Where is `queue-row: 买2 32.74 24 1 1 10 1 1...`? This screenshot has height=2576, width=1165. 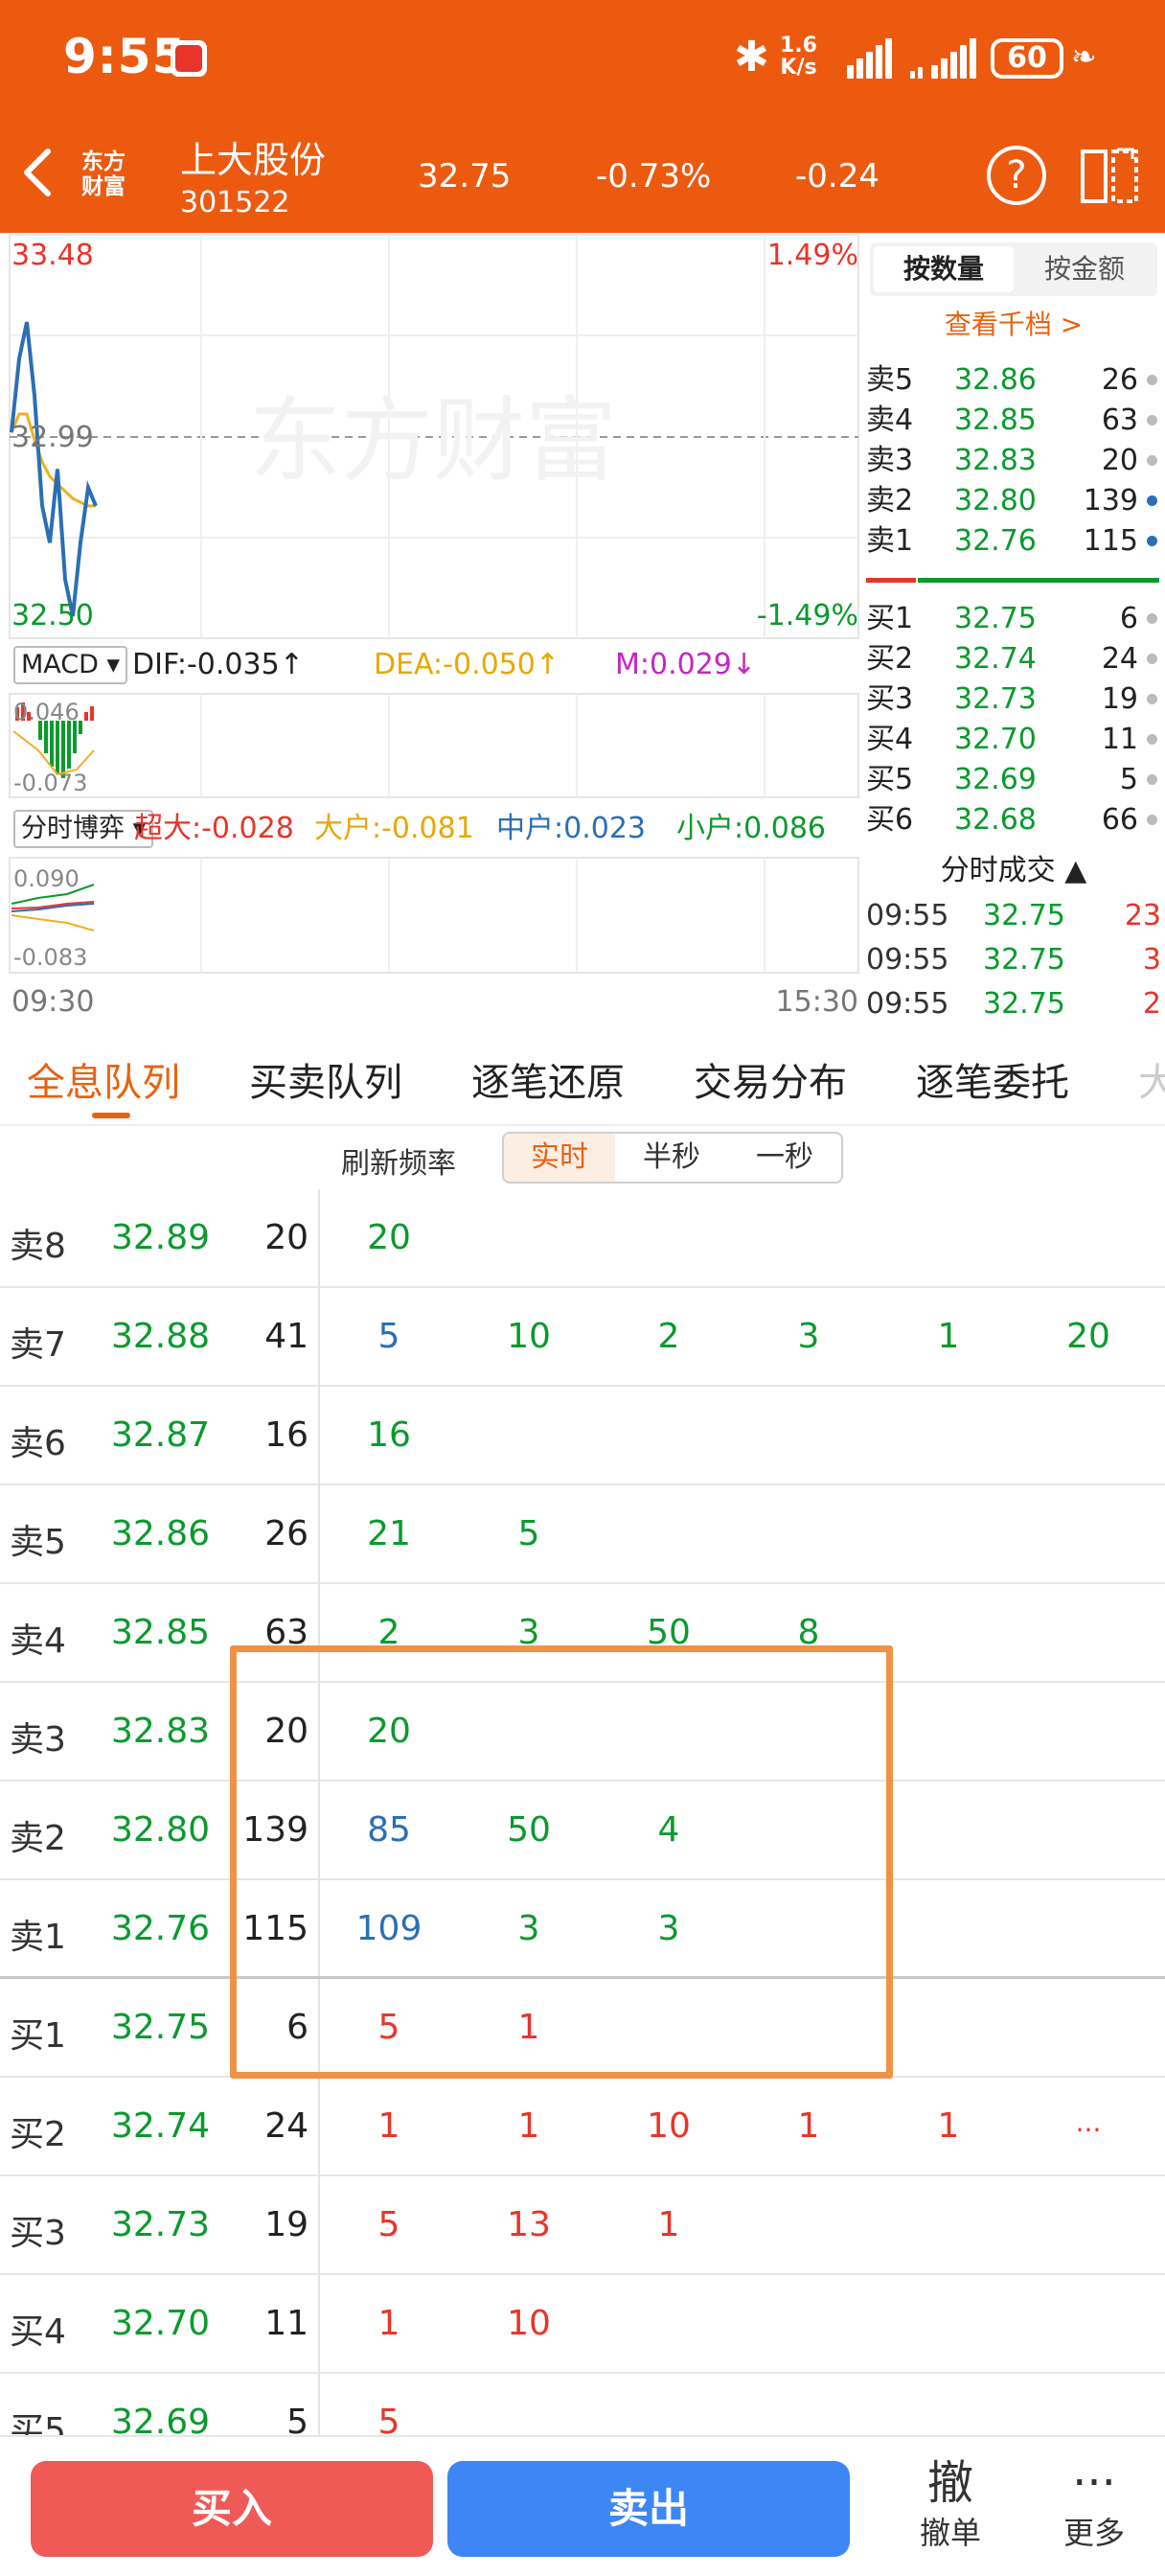 queue-row: 买2 32.74 24 1 1 10 1 1... is located at coordinates (582, 2127).